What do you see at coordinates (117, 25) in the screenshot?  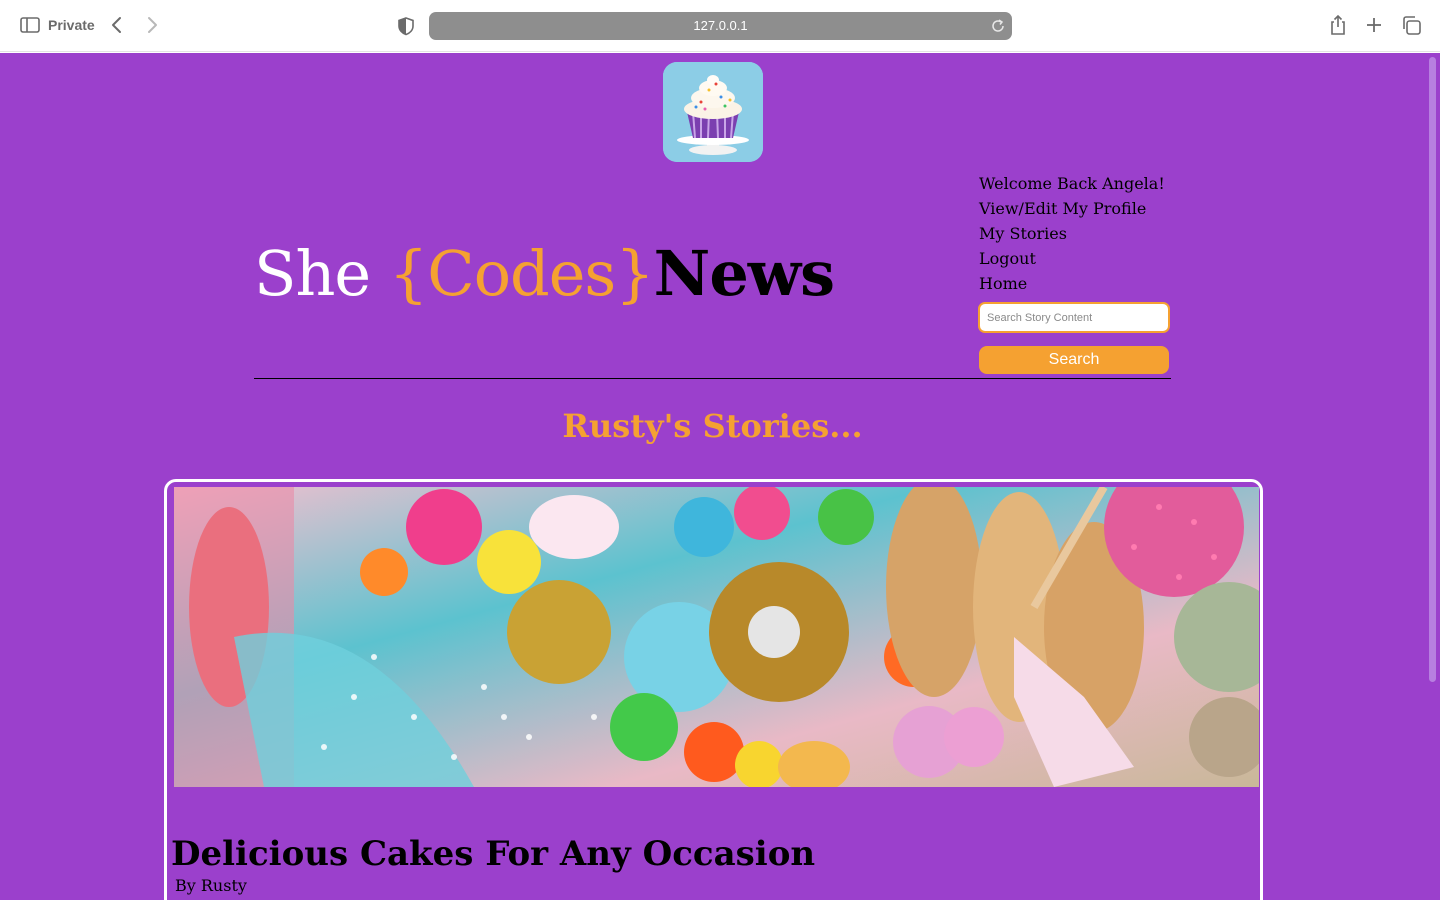 I see `back-icon` at bounding box center [117, 25].